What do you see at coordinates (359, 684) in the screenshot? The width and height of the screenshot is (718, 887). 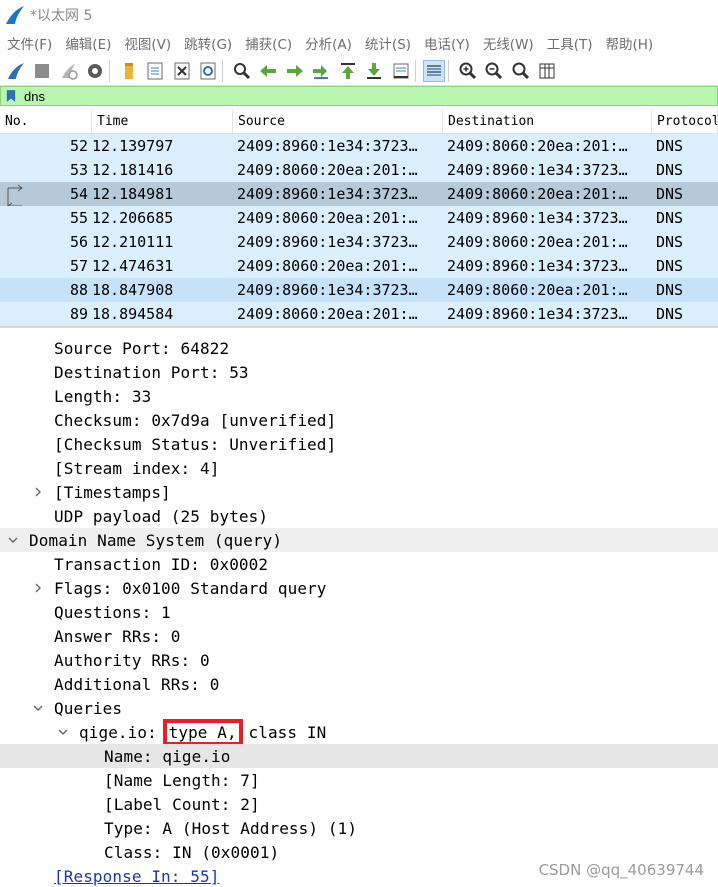 I see `detail-additional-rrs: Additional RRs: 0` at bounding box center [359, 684].